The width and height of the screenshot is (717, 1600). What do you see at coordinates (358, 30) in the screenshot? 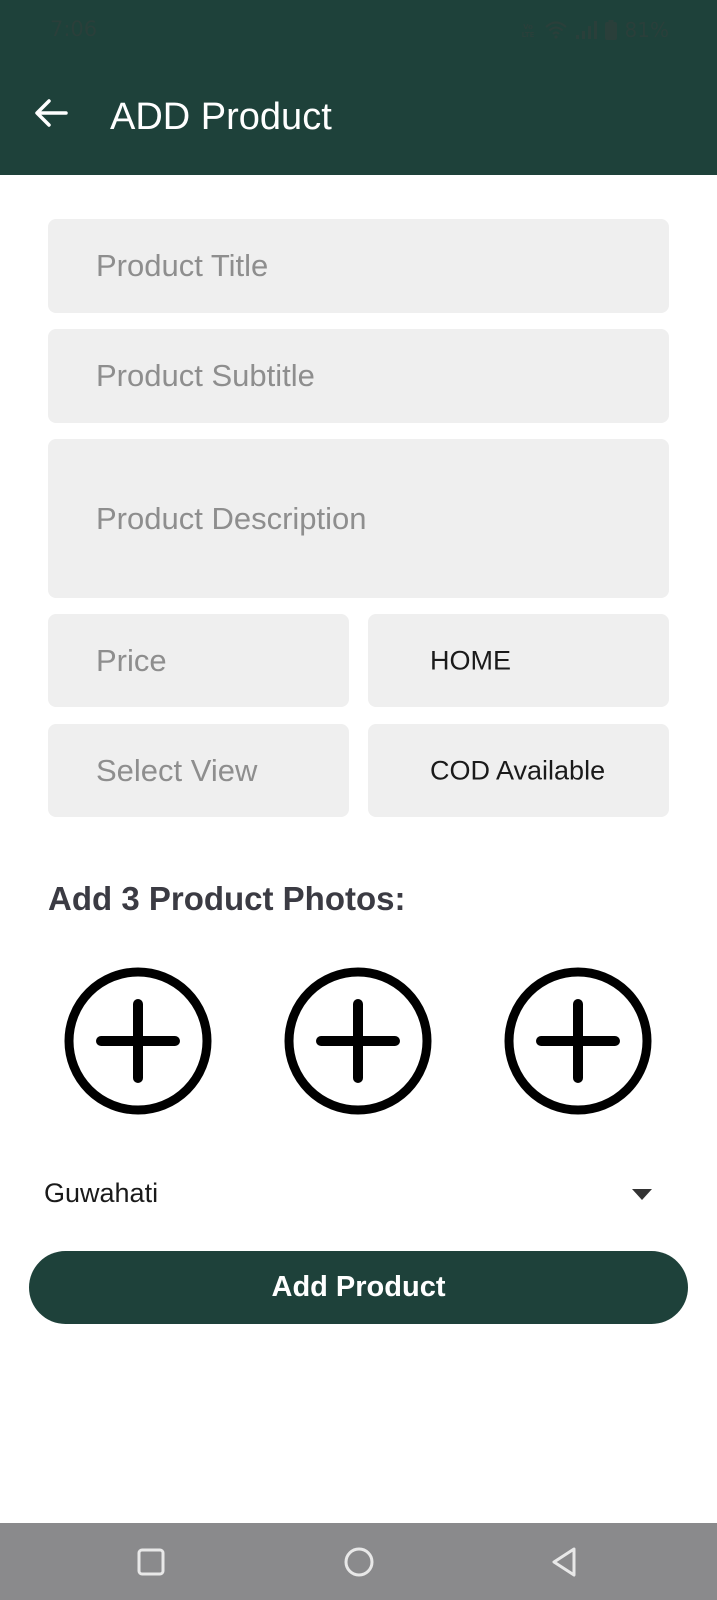
I see `status-bar: 7:06 Vo LTE 81%` at bounding box center [358, 30].